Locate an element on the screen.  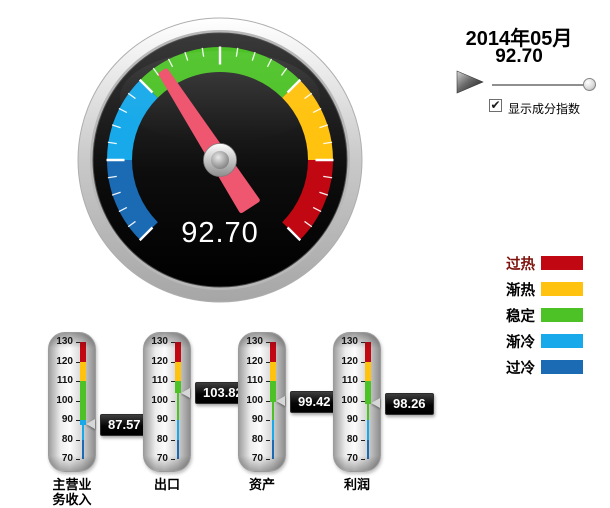
legend-swatch-渐热 is located at coordinates (562, 289).